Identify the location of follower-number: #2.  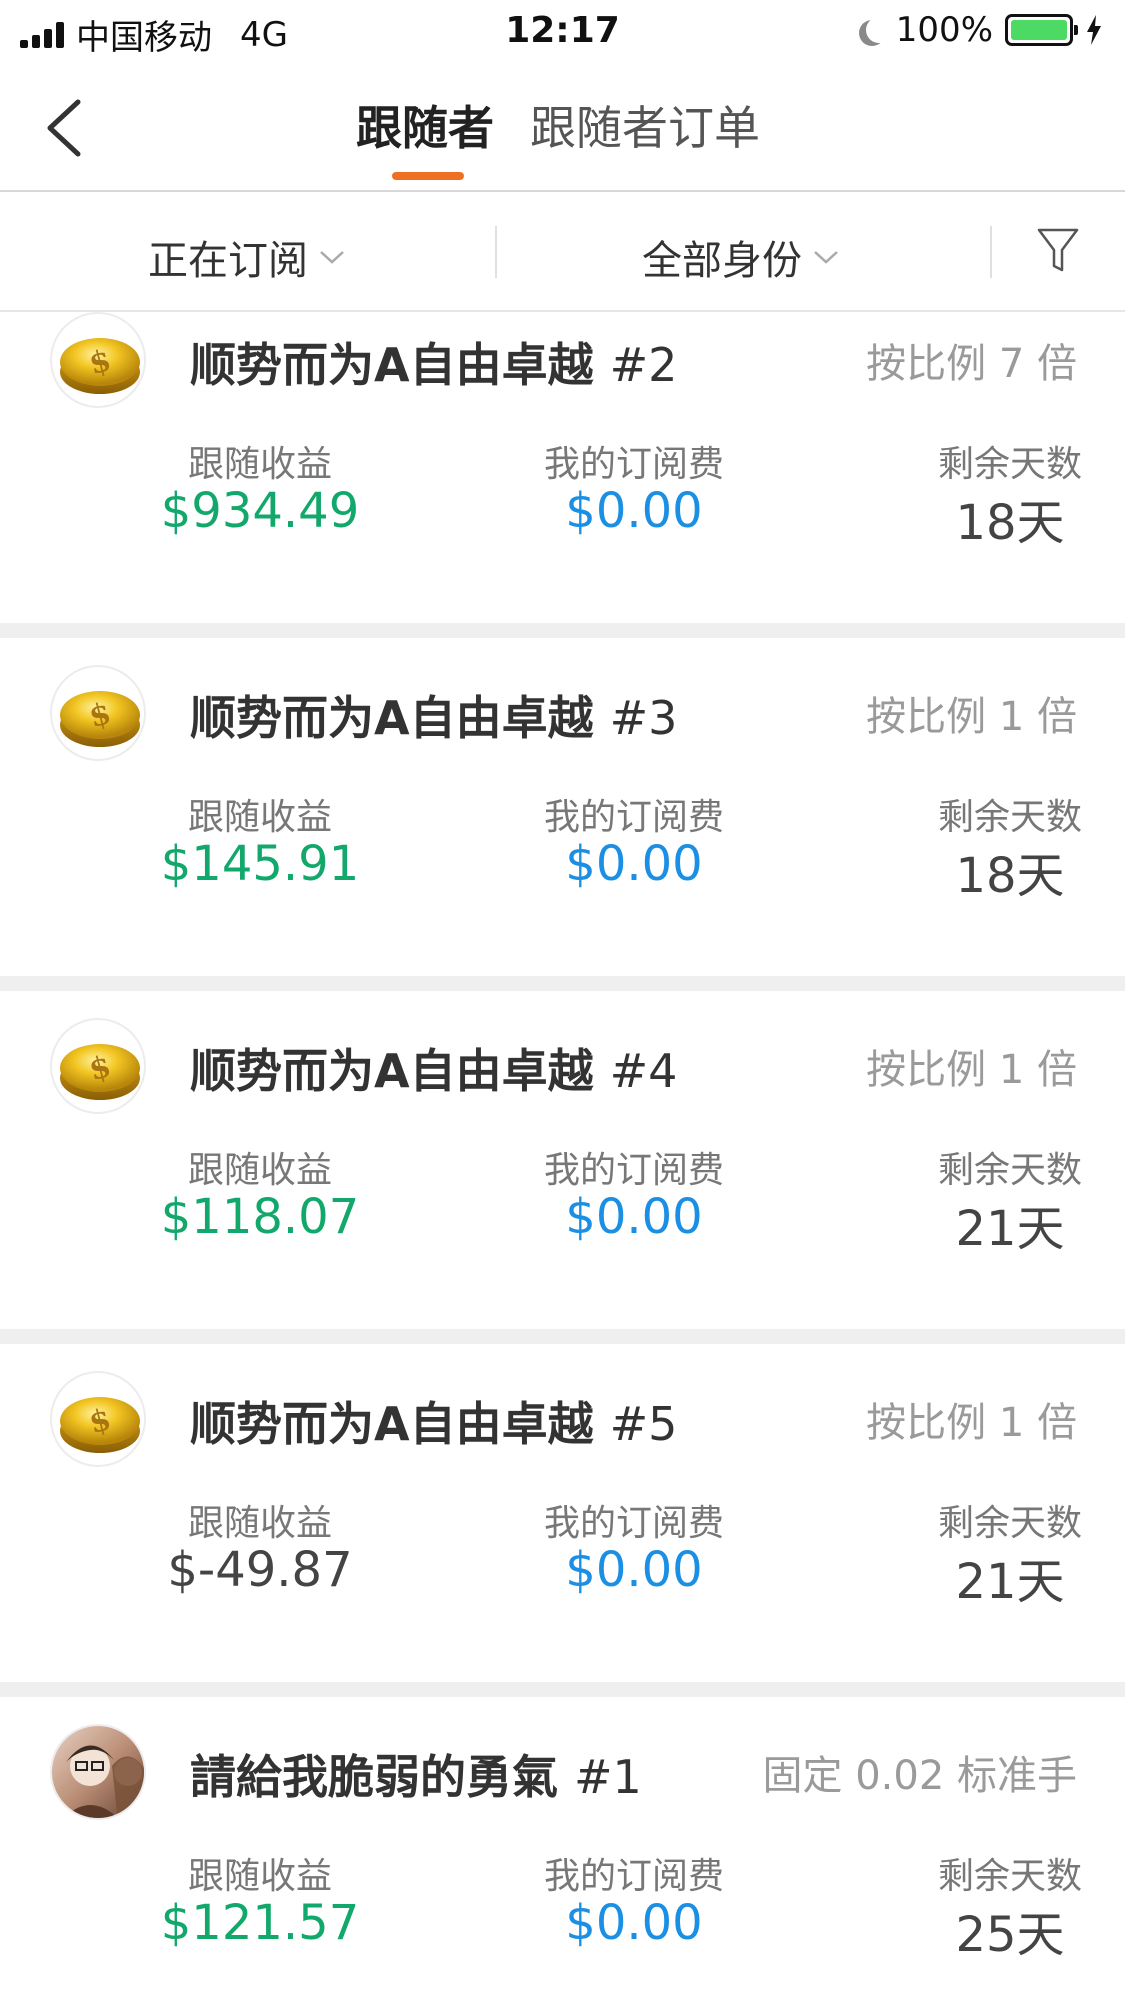
(643, 365).